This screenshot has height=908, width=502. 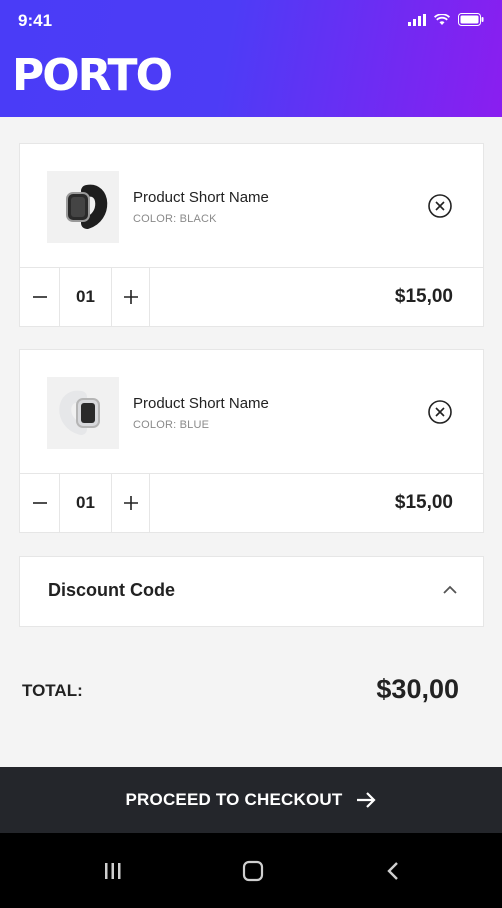 I want to click on status-bar: 9:41, so click(x=251, y=22).